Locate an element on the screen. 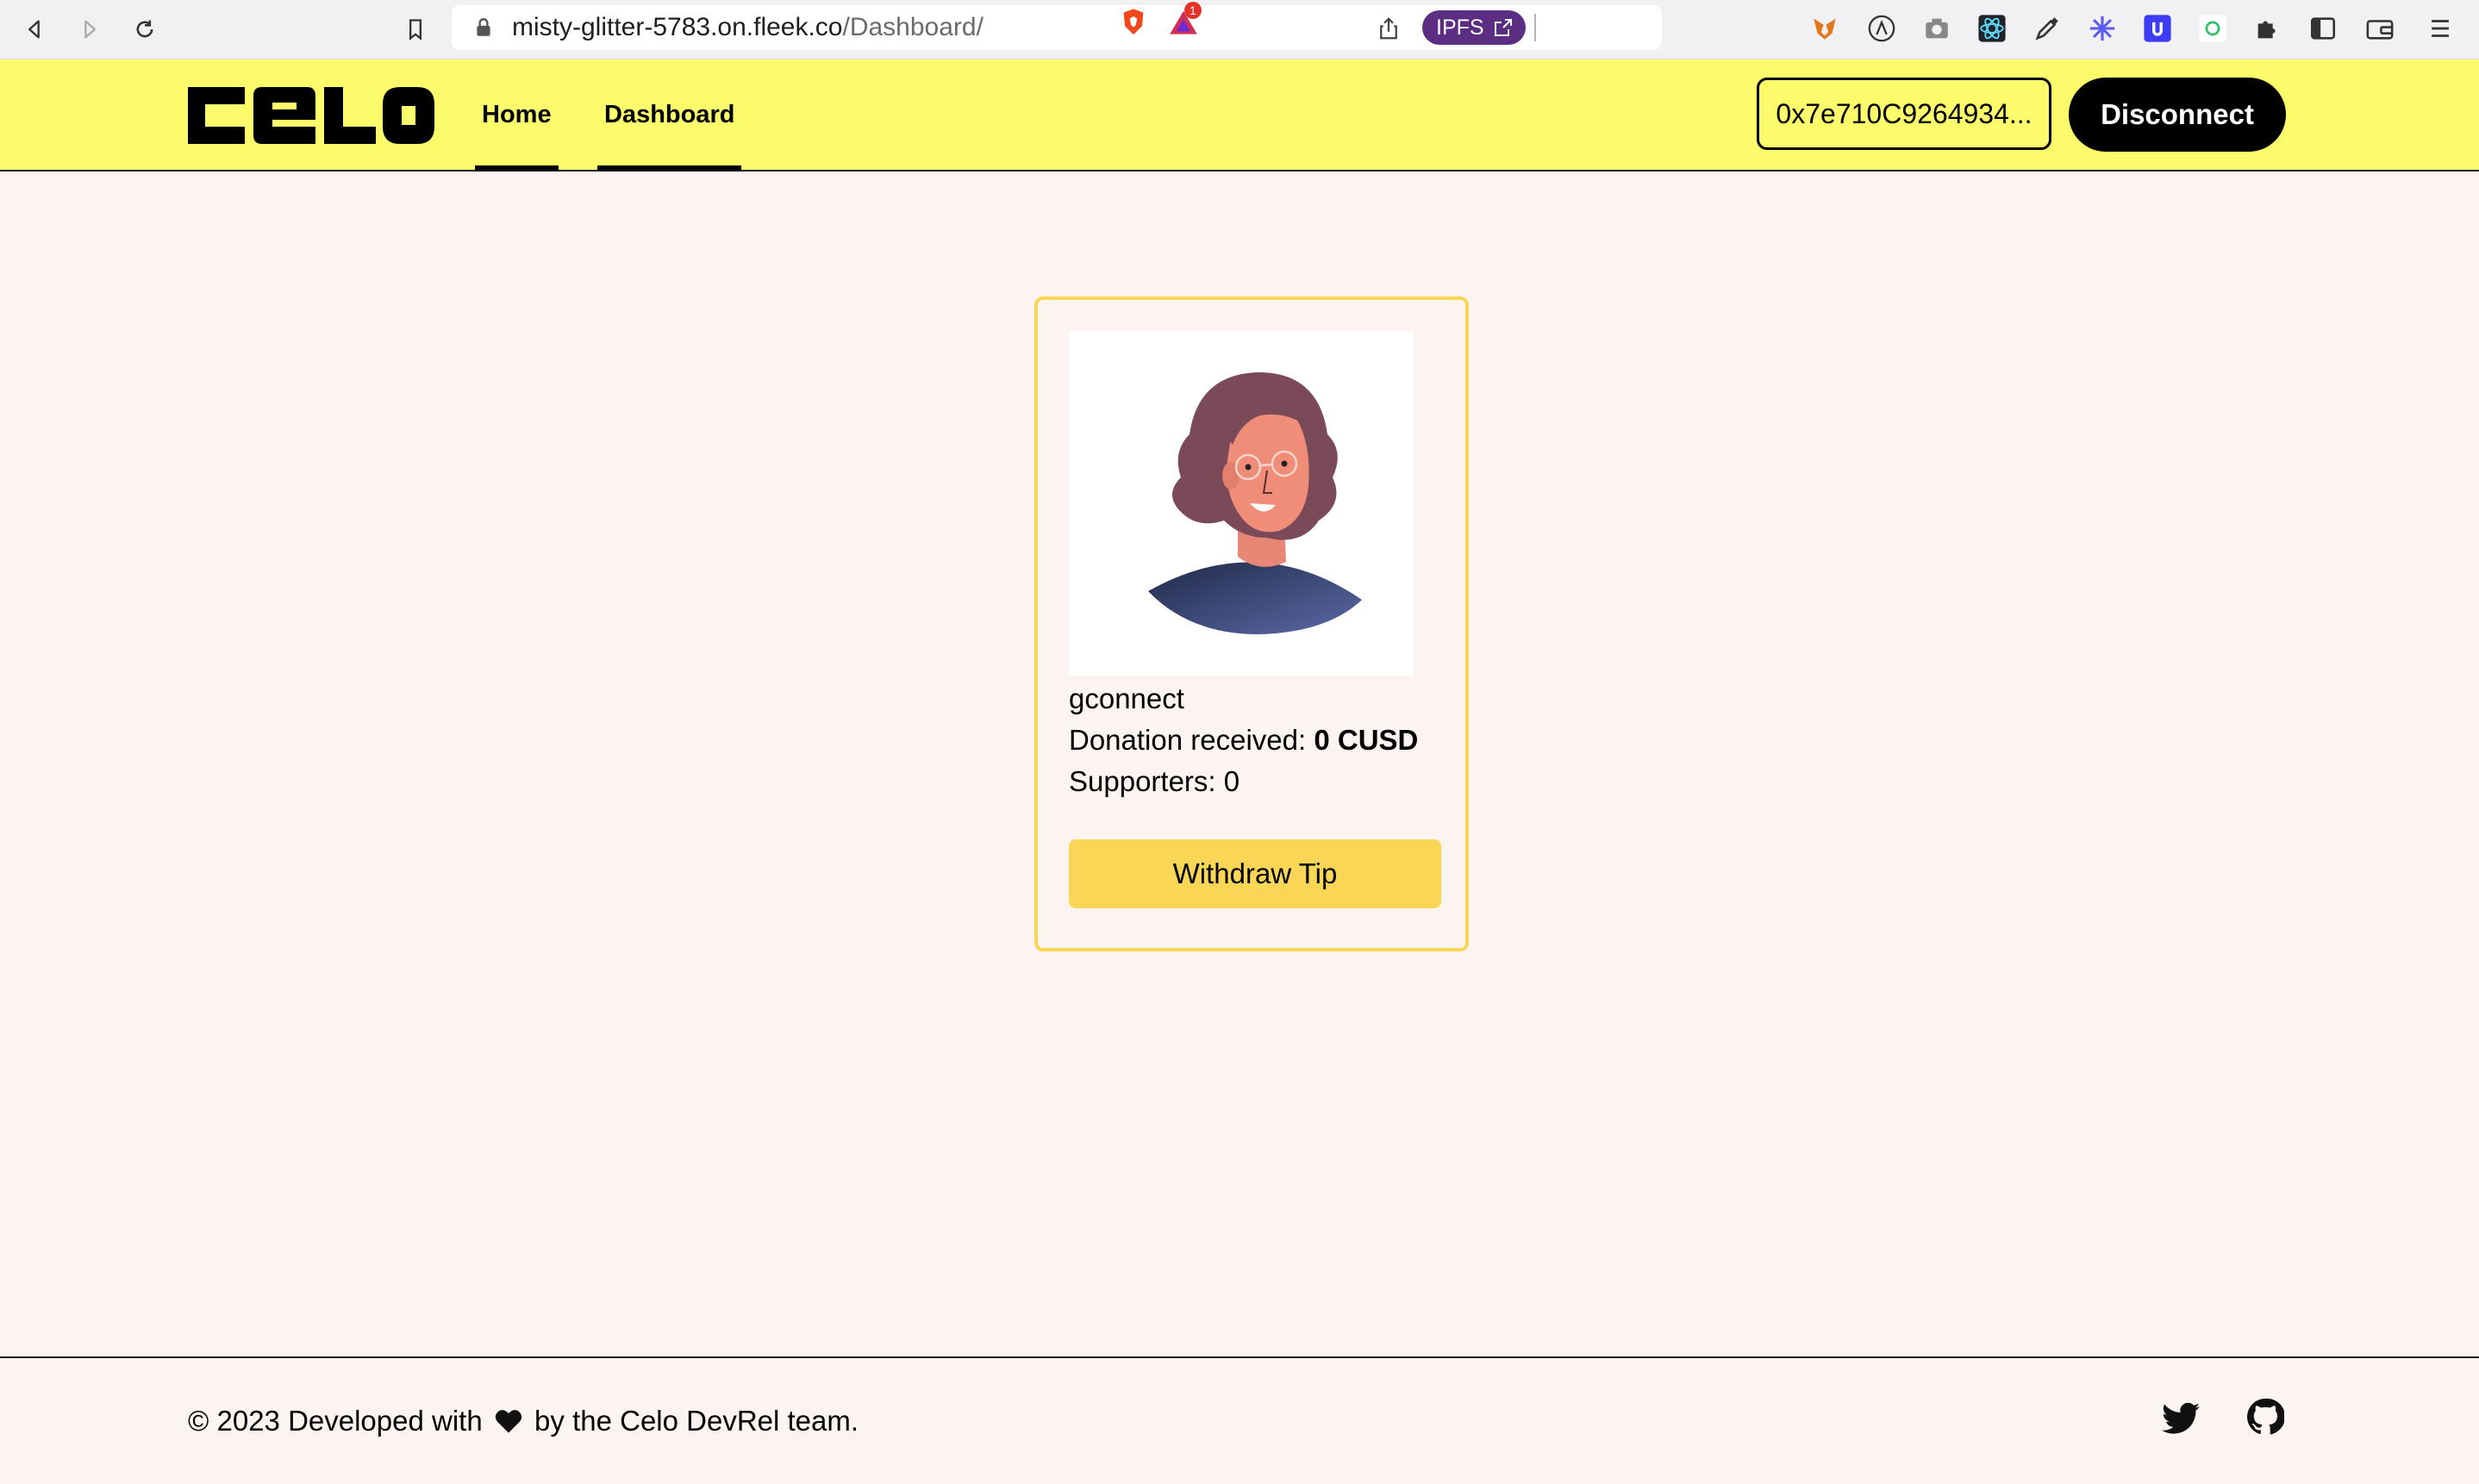 The image size is (2479, 1484). donation-received: Donation received: 0 CUSD is located at coordinates (1243, 740).